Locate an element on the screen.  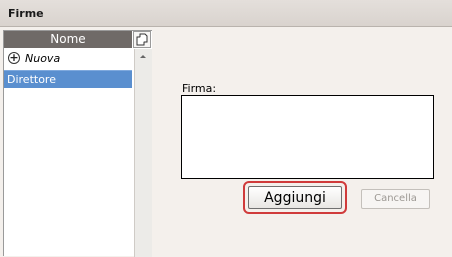
list-scrollbar is located at coordinates (143, 153).